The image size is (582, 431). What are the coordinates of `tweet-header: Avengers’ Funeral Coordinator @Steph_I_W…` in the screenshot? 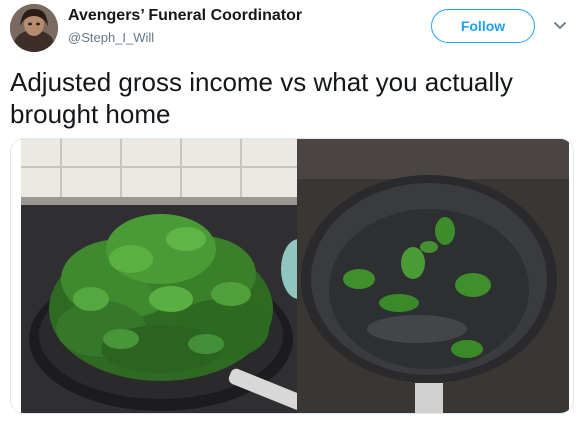 It's located at (291, 30).